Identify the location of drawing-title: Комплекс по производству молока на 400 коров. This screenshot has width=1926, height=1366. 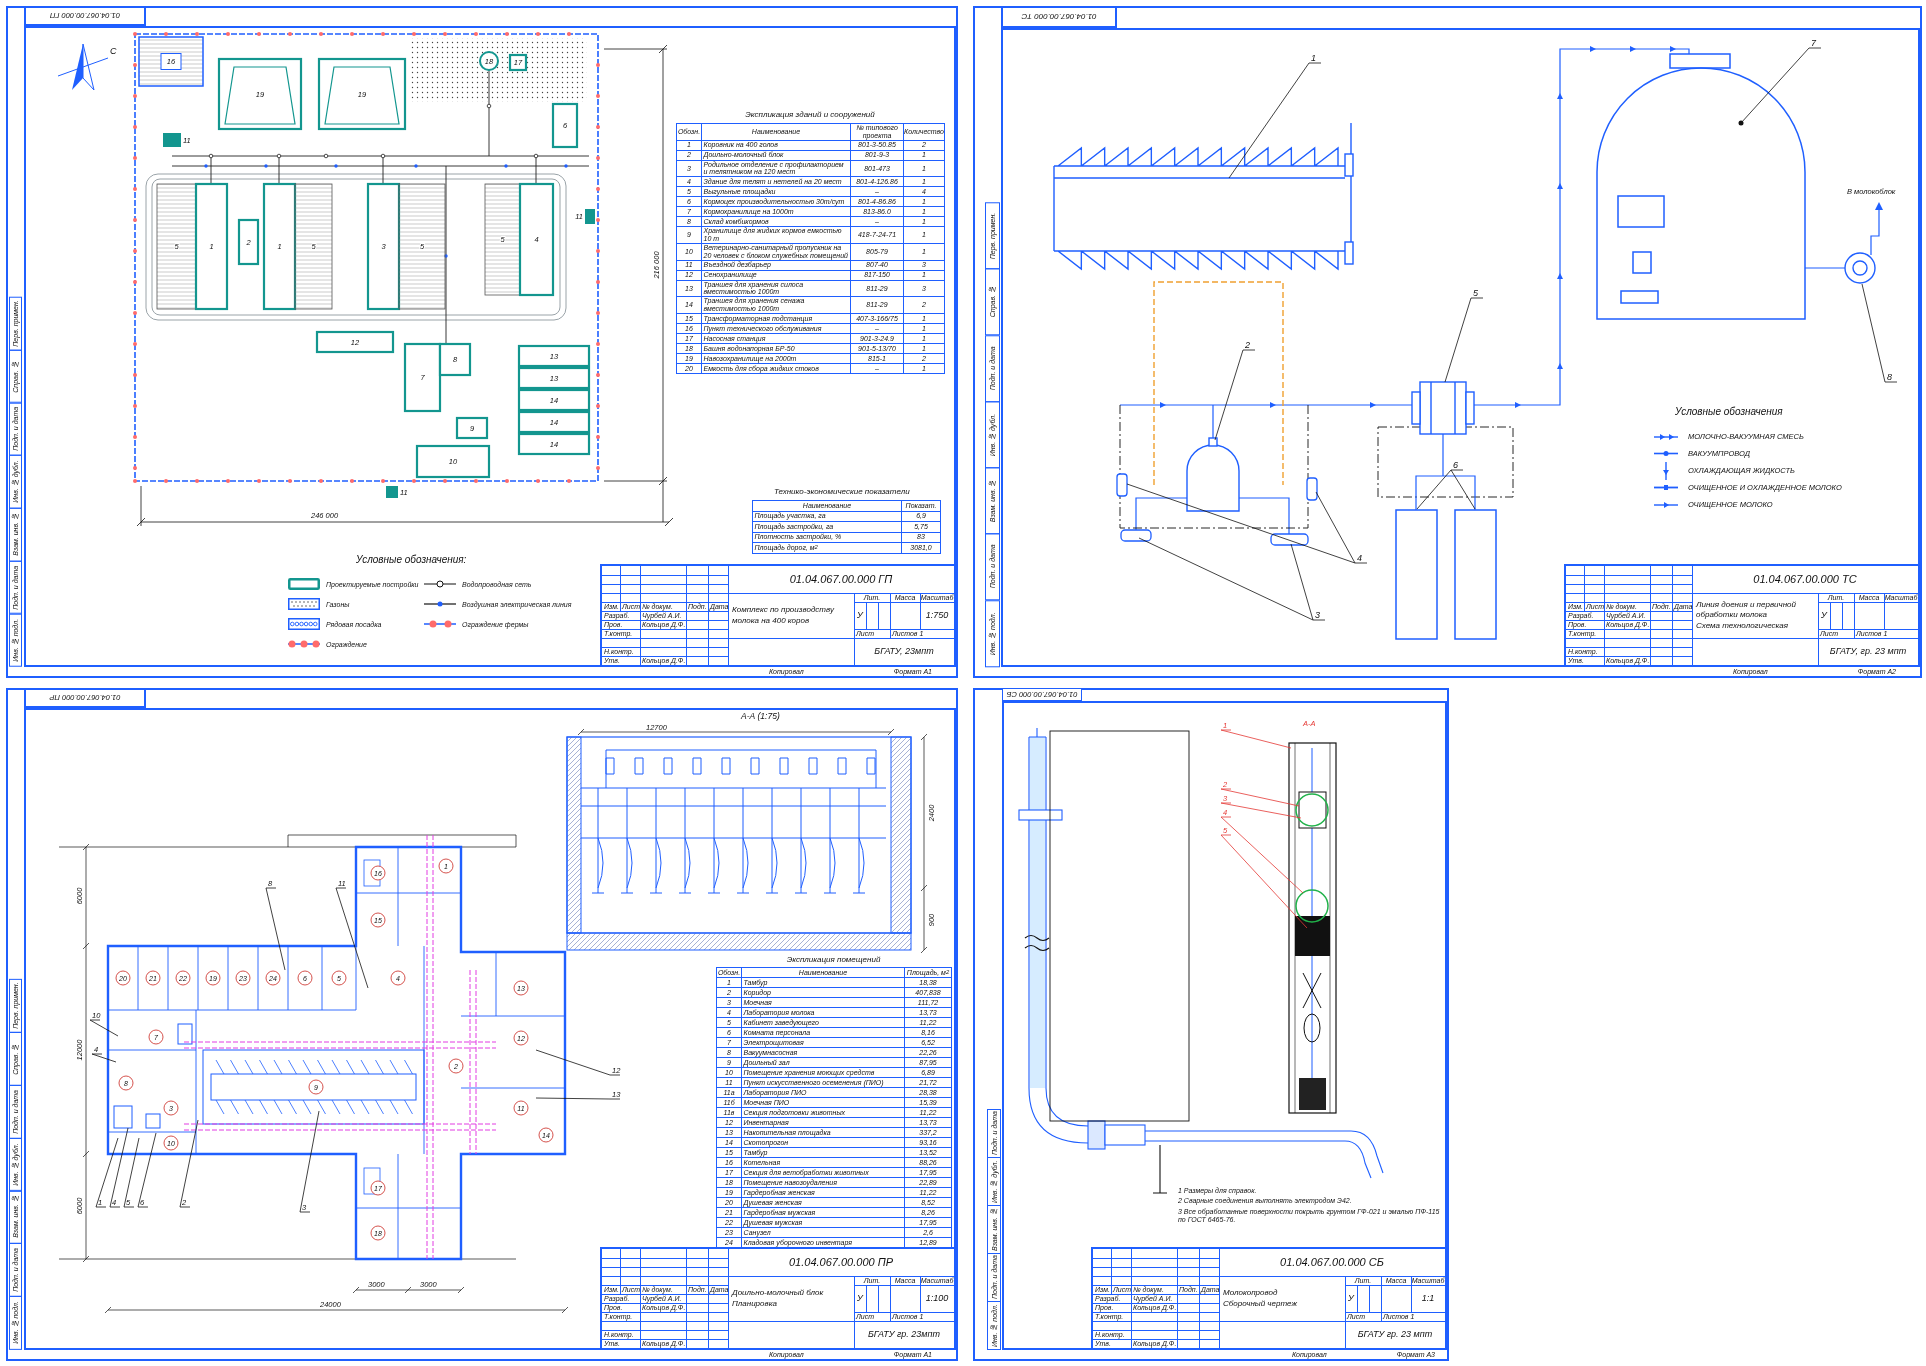
(783, 615).